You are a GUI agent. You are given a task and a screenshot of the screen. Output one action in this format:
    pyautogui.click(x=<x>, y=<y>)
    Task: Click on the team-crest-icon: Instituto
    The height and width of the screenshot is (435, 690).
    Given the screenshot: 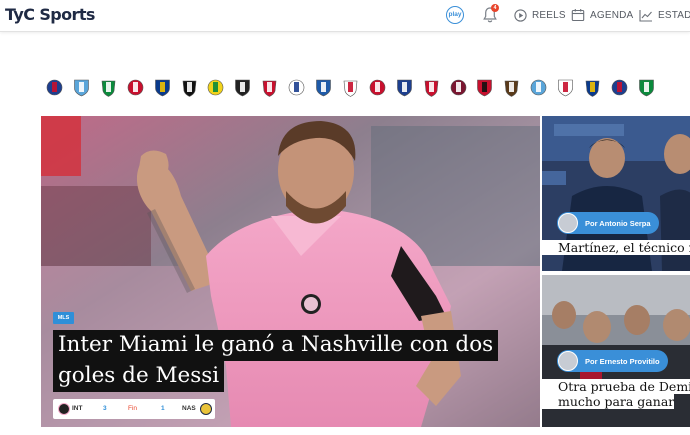 What is the action you would take?
    pyautogui.click(x=431, y=87)
    